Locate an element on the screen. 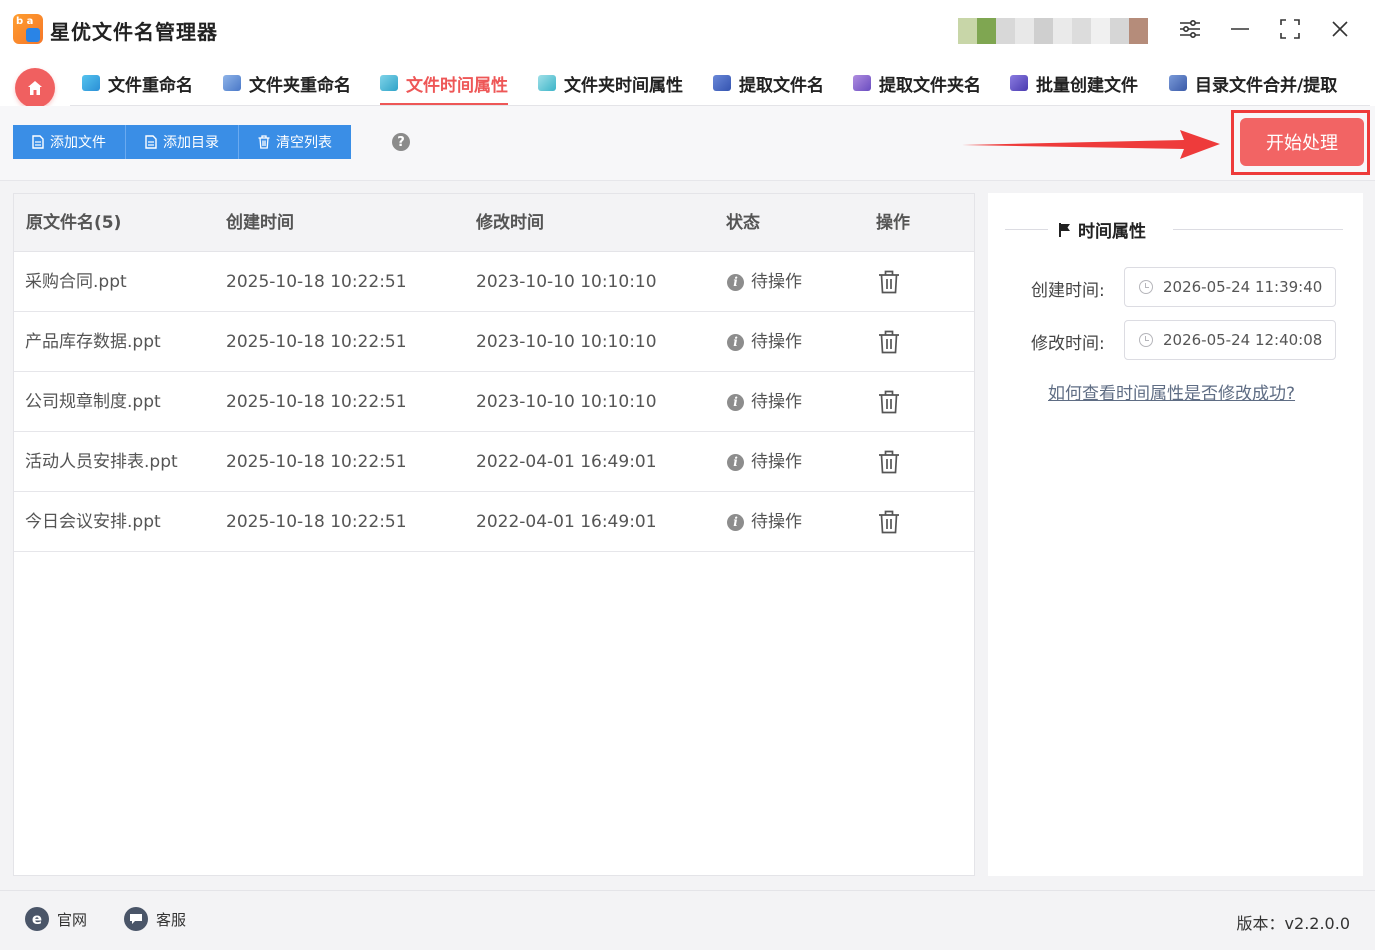 The width and height of the screenshot is (1375, 950). header-created: 创建时间 is located at coordinates (260, 223).